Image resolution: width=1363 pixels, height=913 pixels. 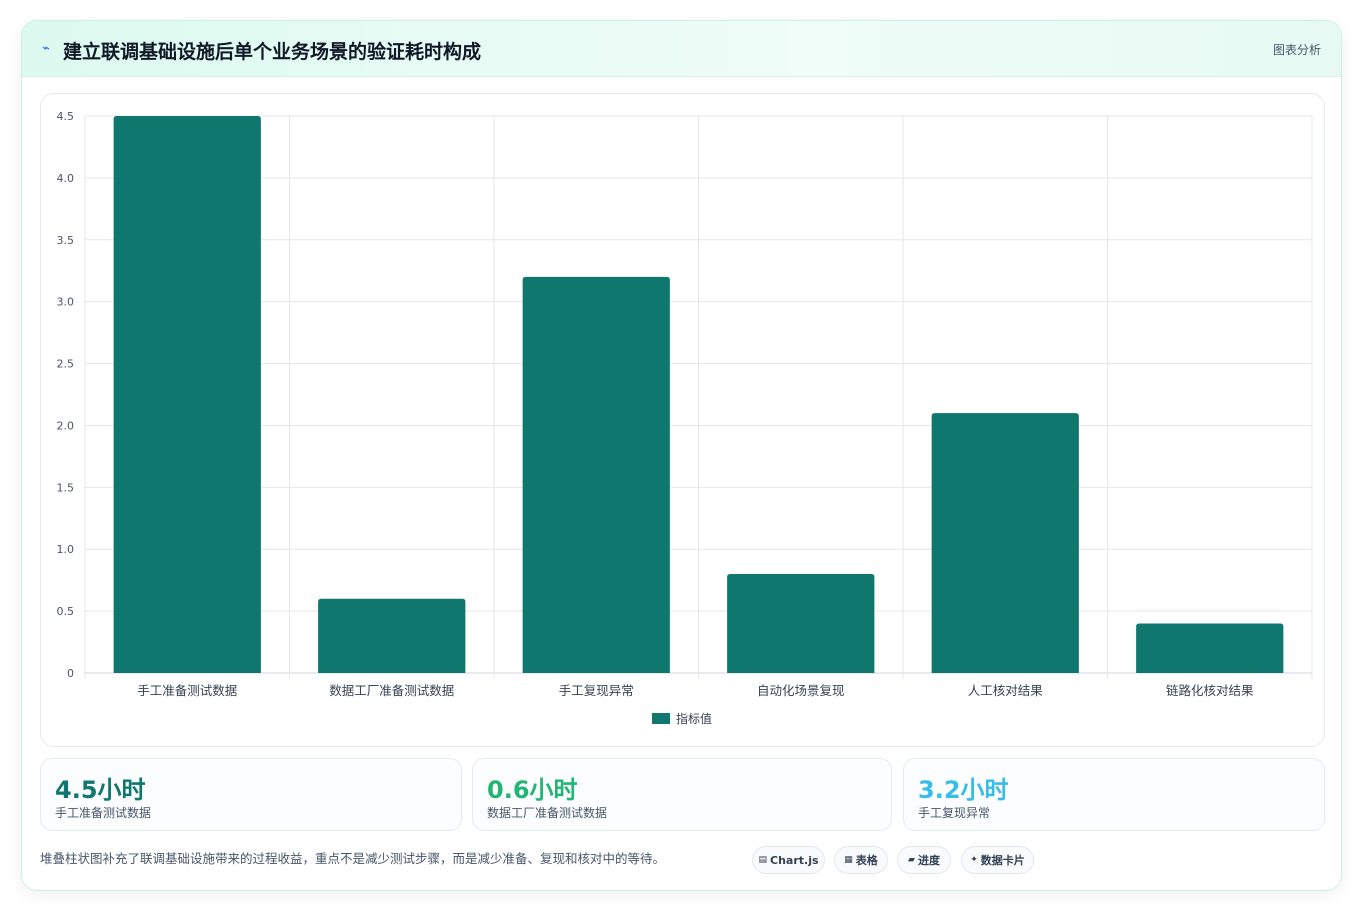 I want to click on y-tick-label: 1.5, so click(x=66, y=487).